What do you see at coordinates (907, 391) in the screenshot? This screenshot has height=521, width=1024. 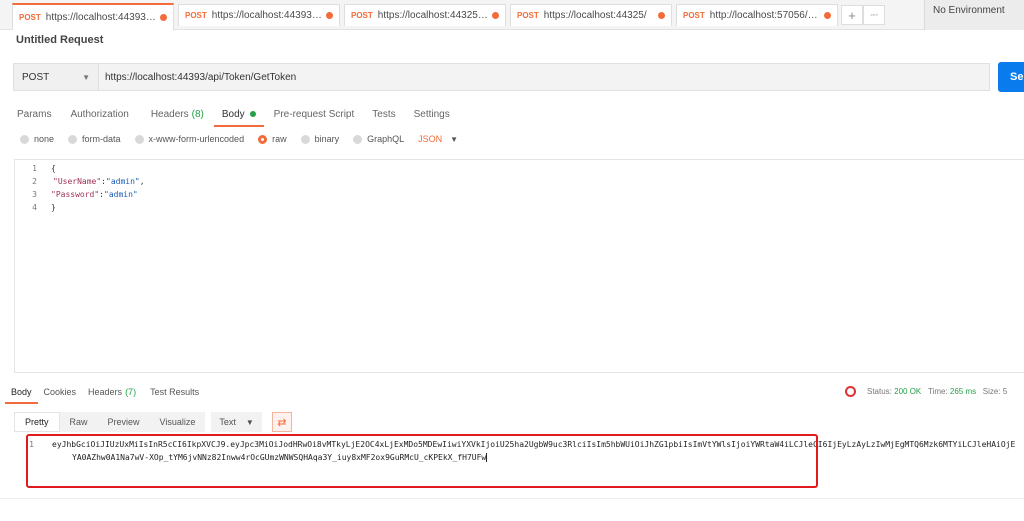 I see `status-value: 200 OK` at bounding box center [907, 391].